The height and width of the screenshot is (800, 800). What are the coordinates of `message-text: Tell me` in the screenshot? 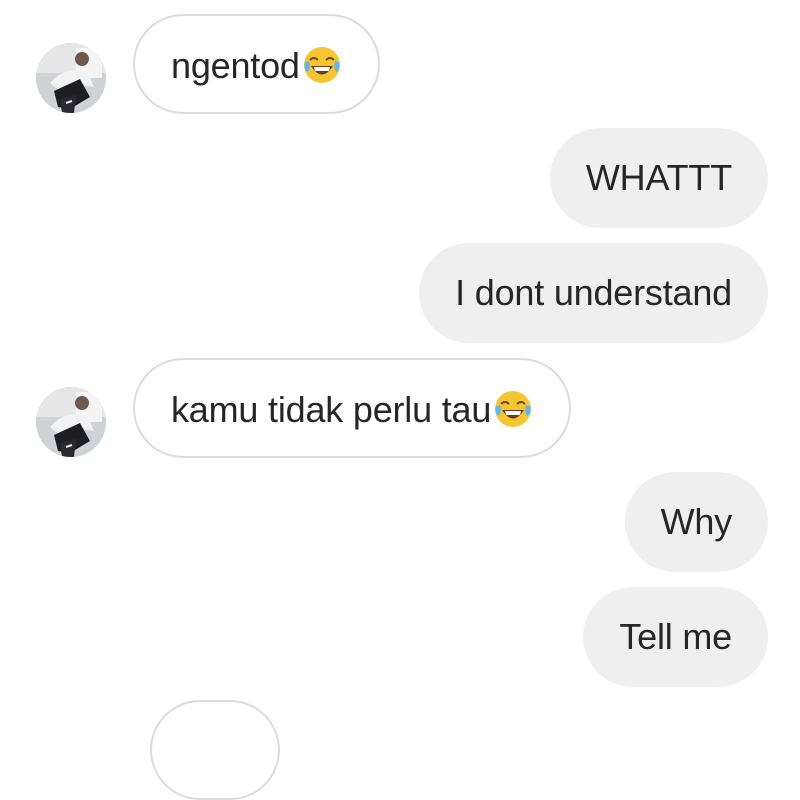 It's located at (675, 636).